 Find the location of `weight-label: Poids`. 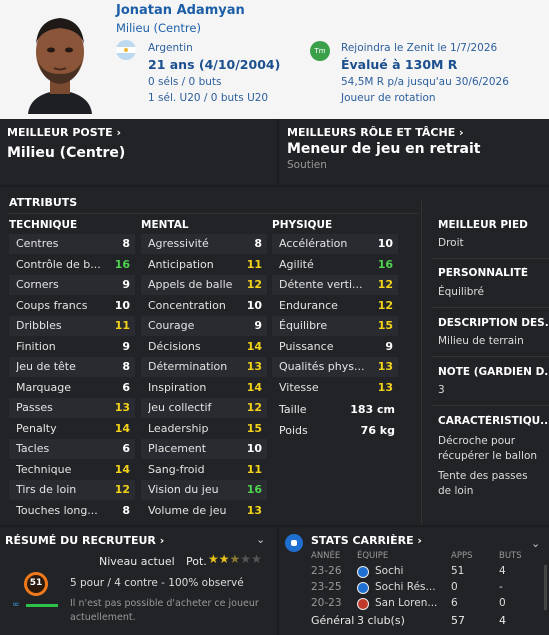

weight-label: Poids is located at coordinates (293, 430).